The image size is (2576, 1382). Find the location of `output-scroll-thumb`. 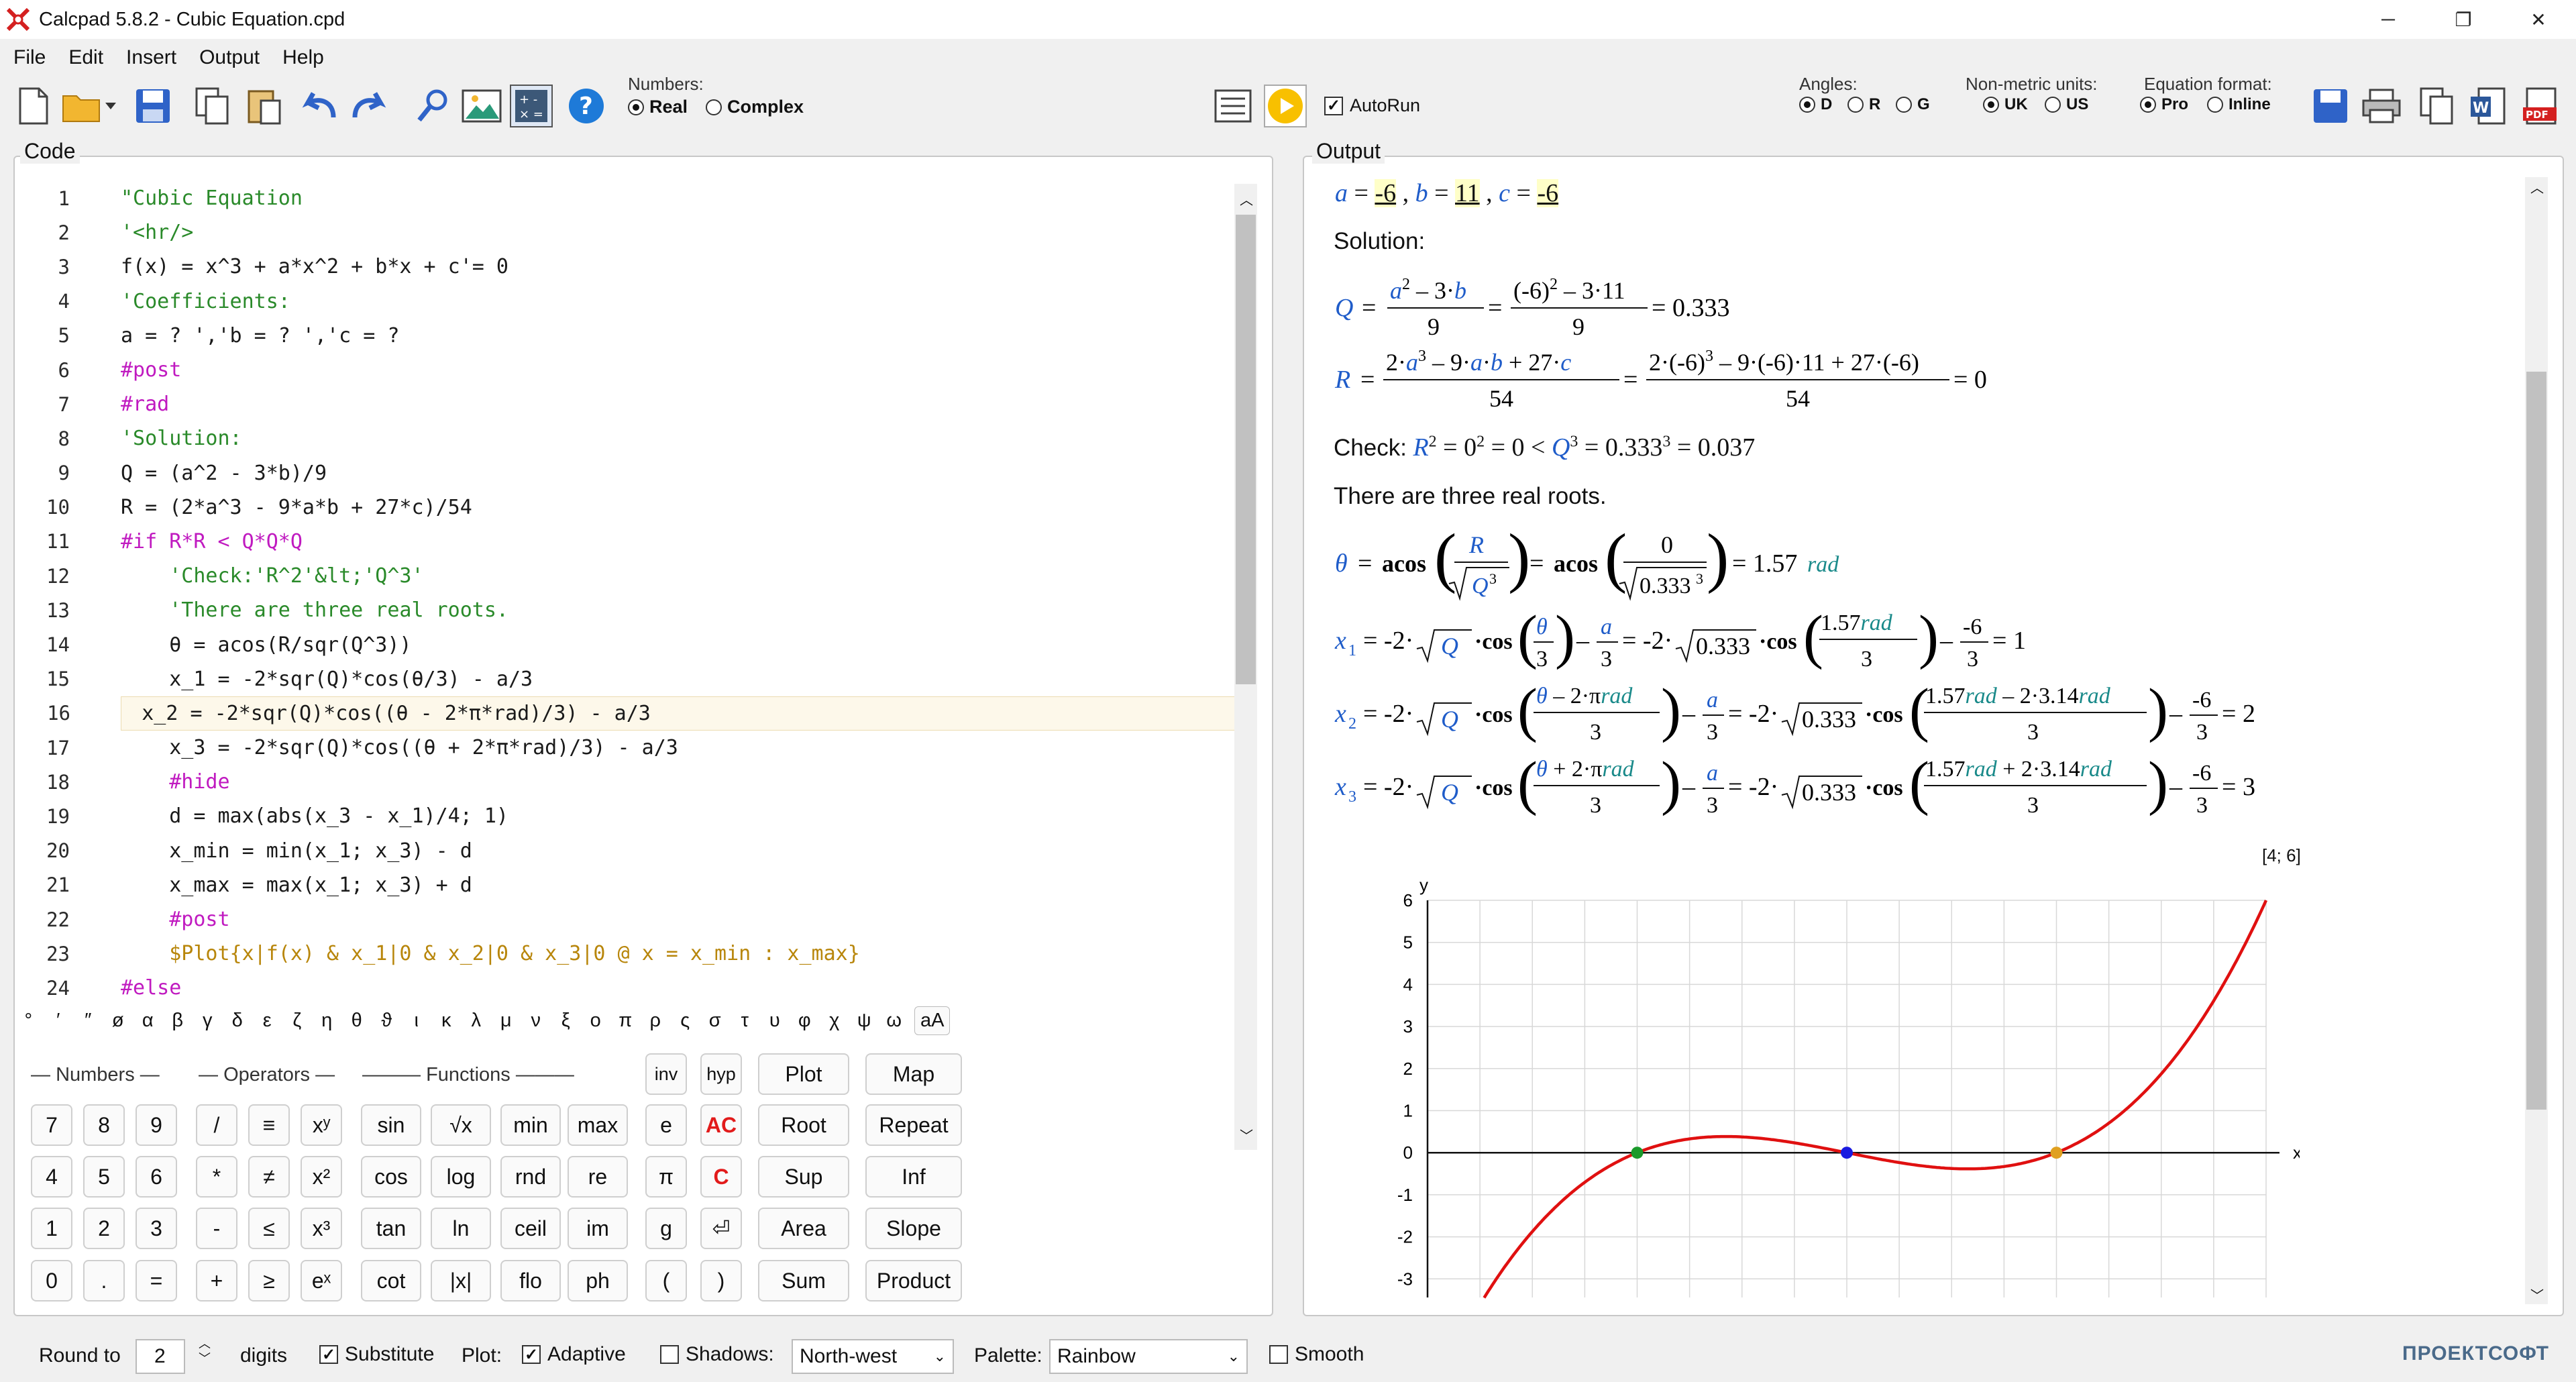

output-scroll-thumb is located at coordinates (2536, 741).